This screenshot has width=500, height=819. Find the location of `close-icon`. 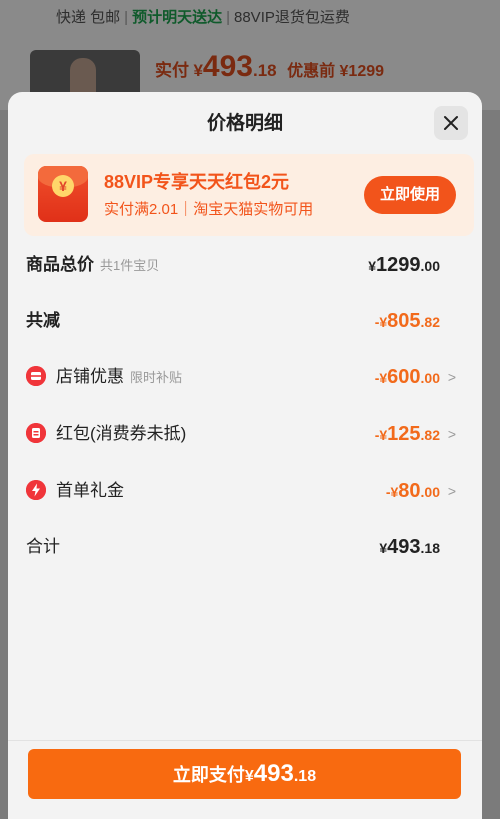

close-icon is located at coordinates (451, 123).